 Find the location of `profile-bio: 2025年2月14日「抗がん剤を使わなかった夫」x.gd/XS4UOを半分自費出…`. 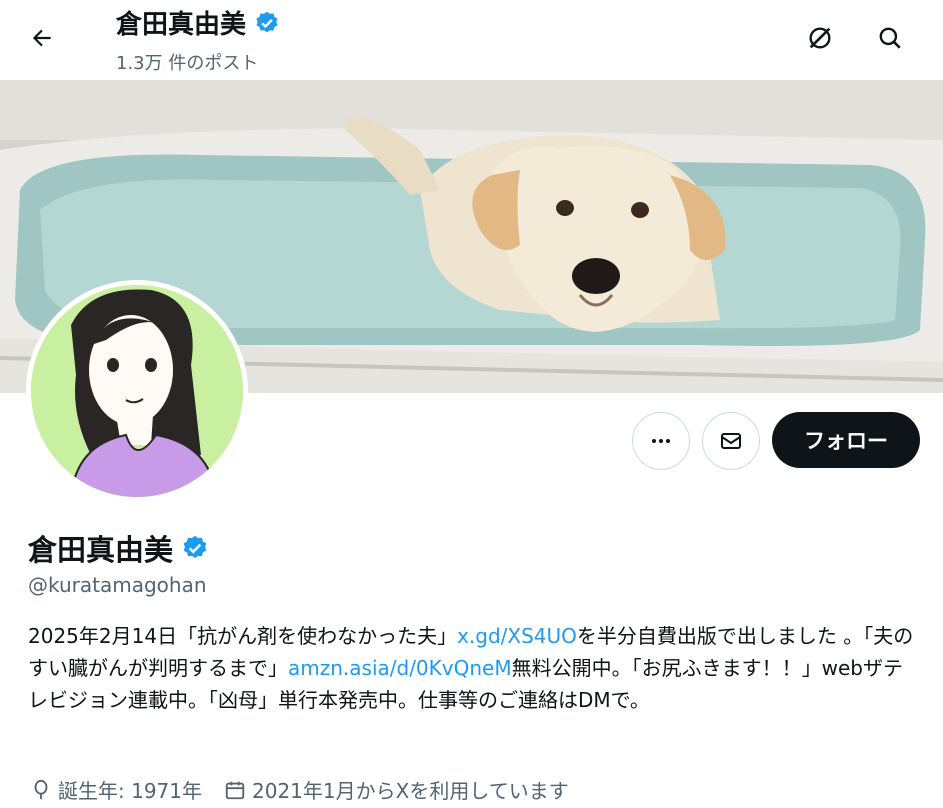

profile-bio: 2025年2月14日「抗がん剤を使わなかった夫」x.gd/XS4UOを半分自費出… is located at coordinates (473, 668).